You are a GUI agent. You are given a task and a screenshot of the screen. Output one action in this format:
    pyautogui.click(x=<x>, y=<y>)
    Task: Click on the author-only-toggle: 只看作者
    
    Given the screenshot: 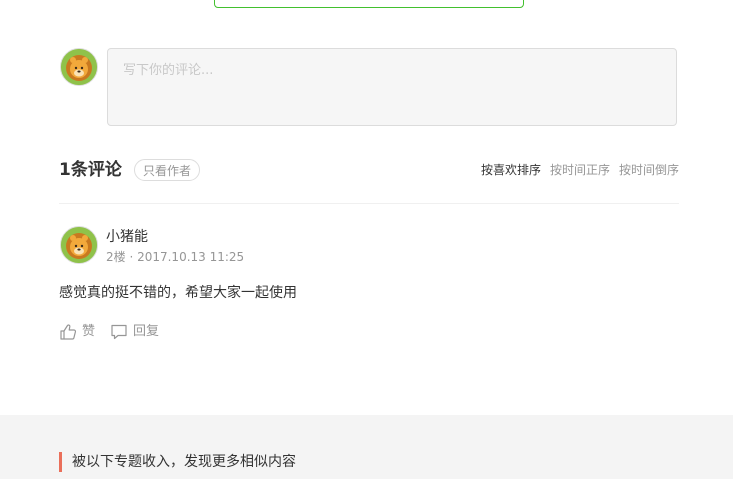 What is the action you would take?
    pyautogui.click(x=167, y=170)
    